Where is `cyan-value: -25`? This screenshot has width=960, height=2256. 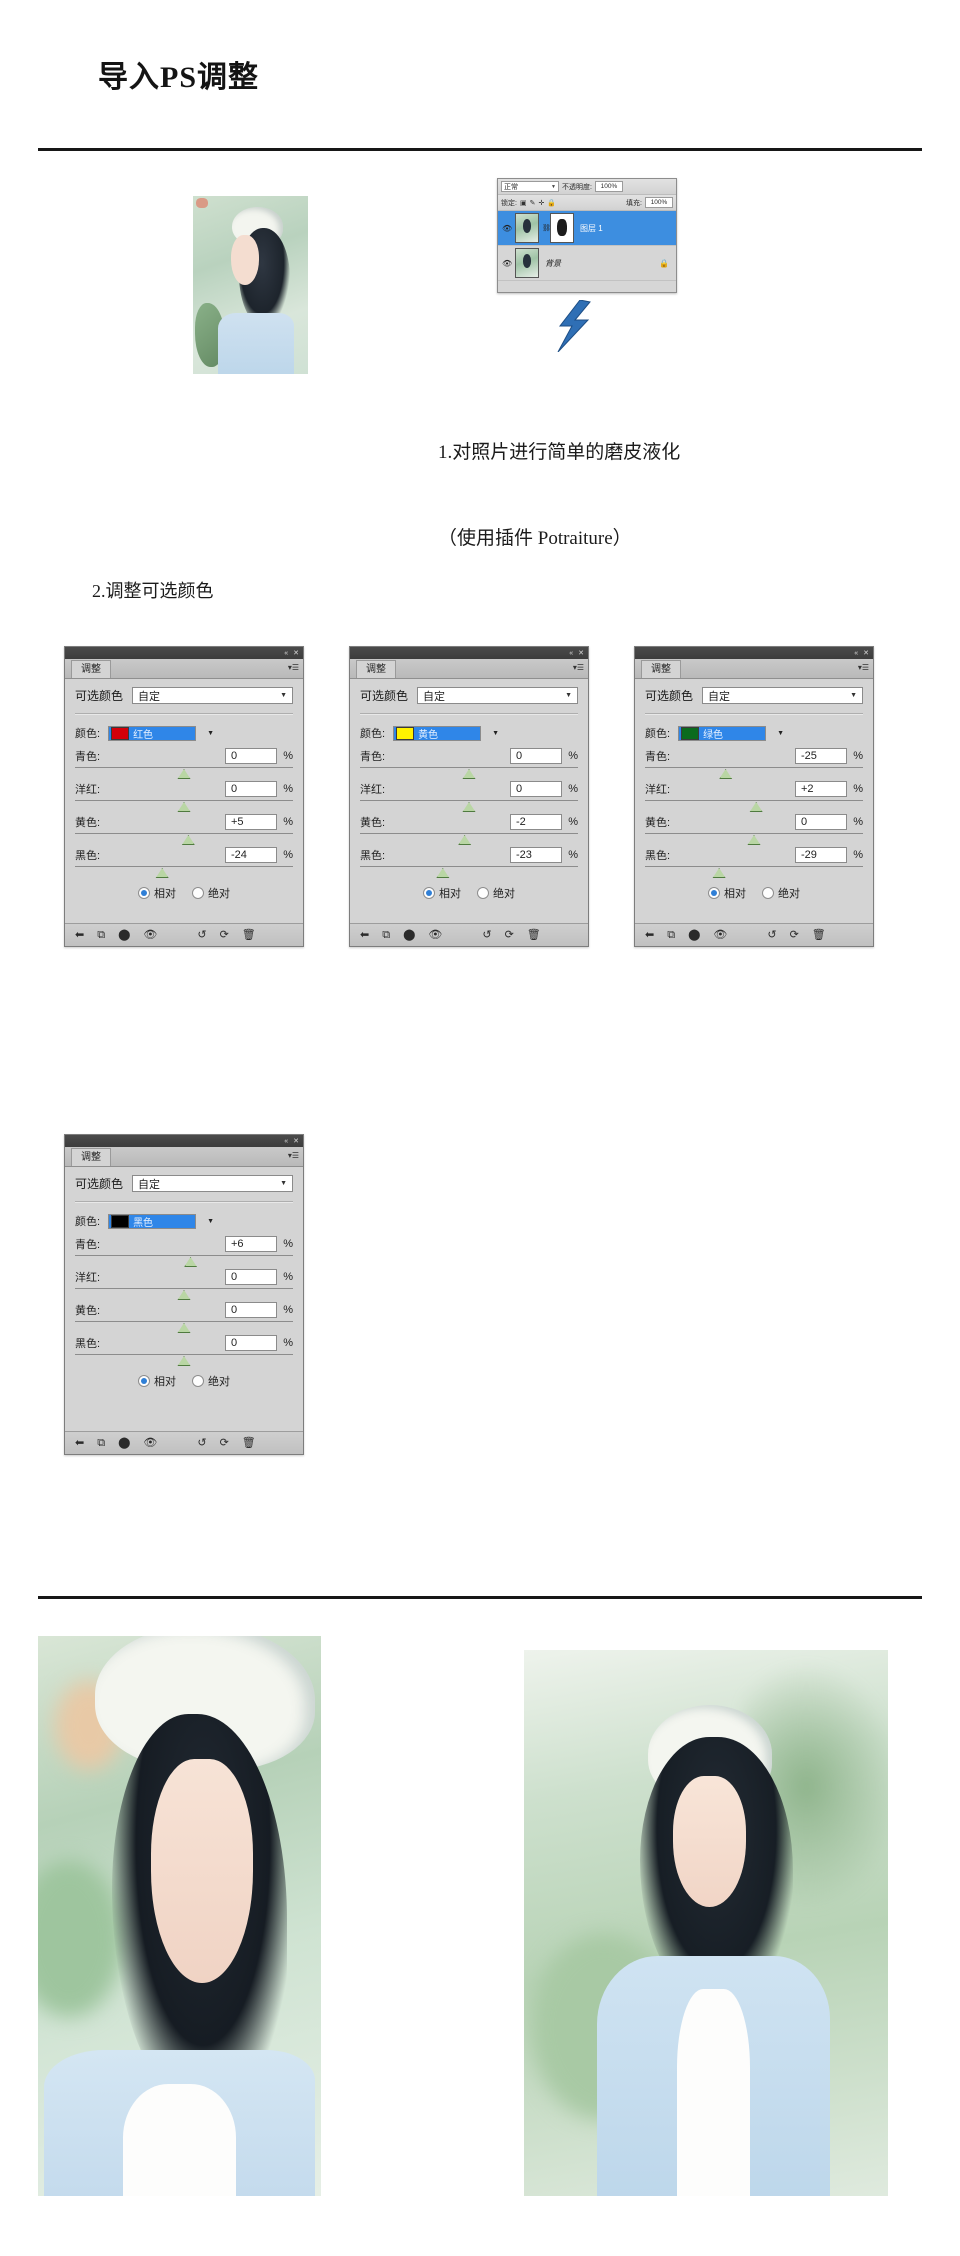
cyan-value: -25 is located at coordinates (821, 756).